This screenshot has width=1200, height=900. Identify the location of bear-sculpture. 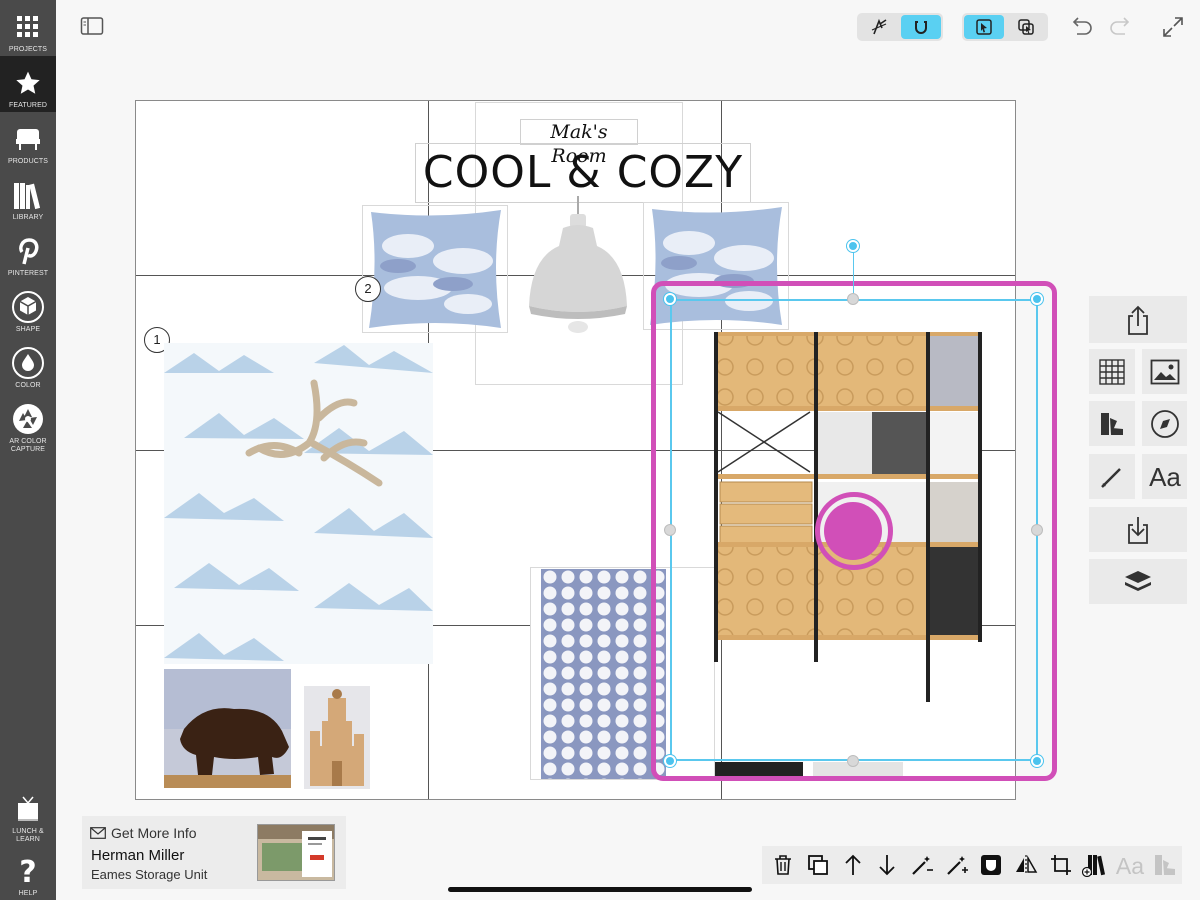
(227, 728).